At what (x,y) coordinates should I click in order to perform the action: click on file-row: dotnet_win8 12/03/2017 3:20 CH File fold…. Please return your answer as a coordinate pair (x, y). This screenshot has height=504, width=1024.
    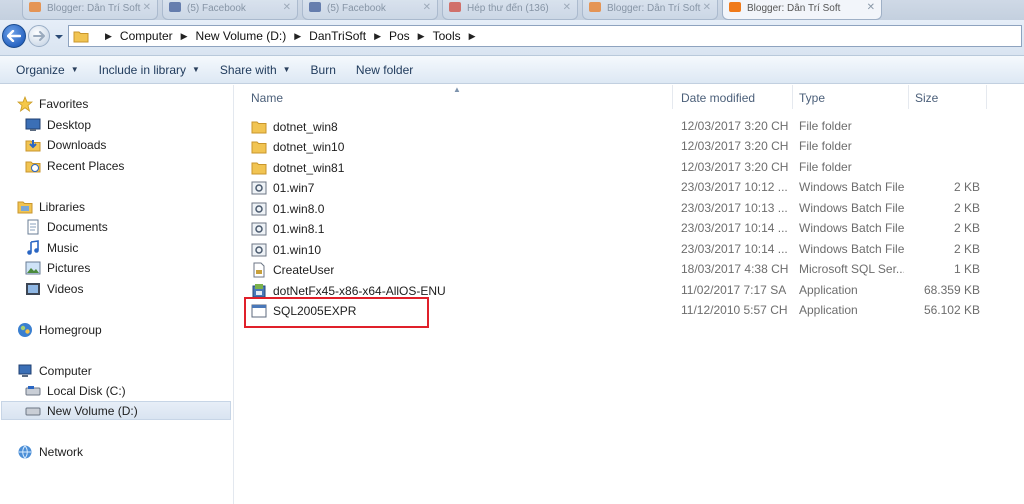
    Looking at the image, I should click on (615, 126).